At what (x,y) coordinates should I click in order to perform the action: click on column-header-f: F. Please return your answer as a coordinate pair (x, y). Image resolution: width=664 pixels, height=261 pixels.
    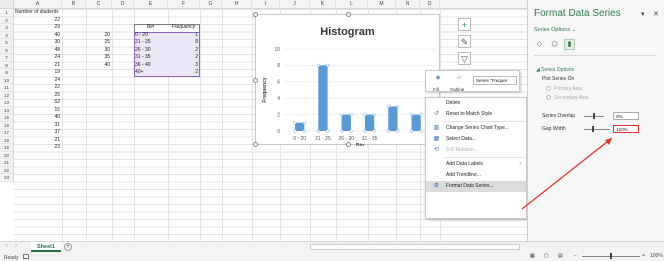
    Looking at the image, I should click on (184, 4).